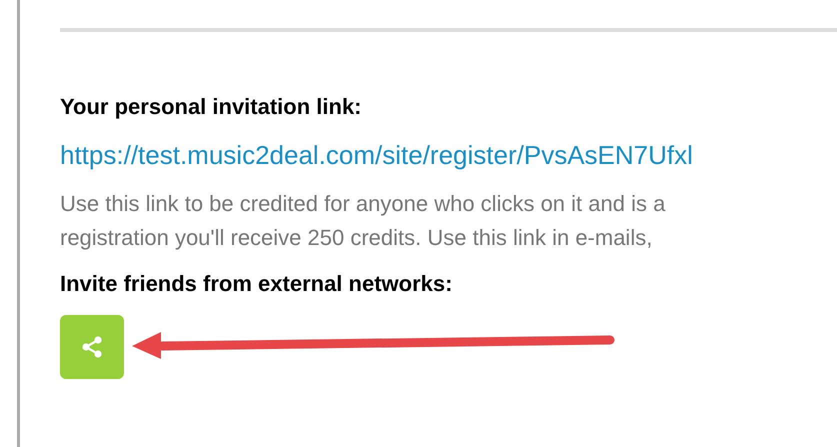 The height and width of the screenshot is (447, 837). I want to click on share-button, so click(92, 347).